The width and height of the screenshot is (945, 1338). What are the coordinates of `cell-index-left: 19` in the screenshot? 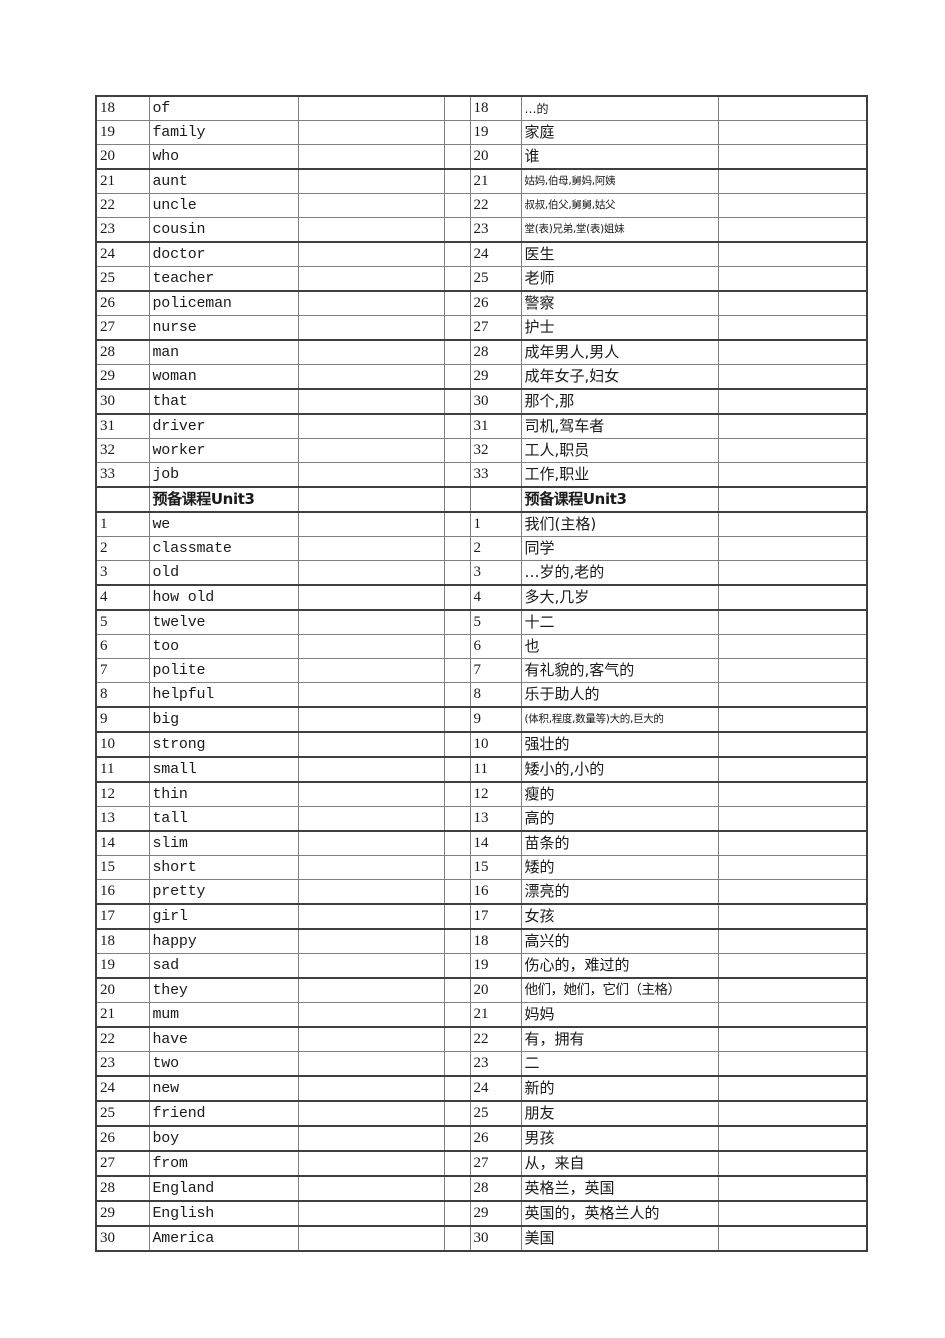 It's located at (122, 966).